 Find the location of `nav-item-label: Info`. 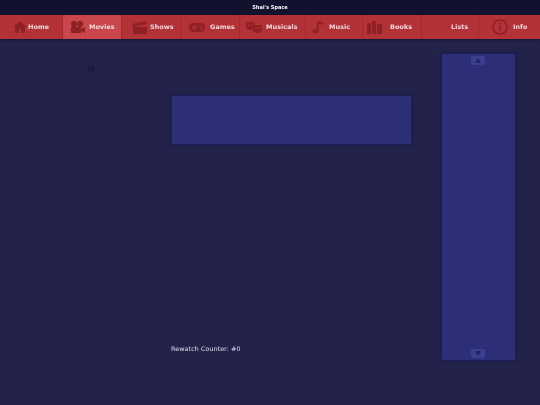

nav-item-label: Info is located at coordinates (520, 27).